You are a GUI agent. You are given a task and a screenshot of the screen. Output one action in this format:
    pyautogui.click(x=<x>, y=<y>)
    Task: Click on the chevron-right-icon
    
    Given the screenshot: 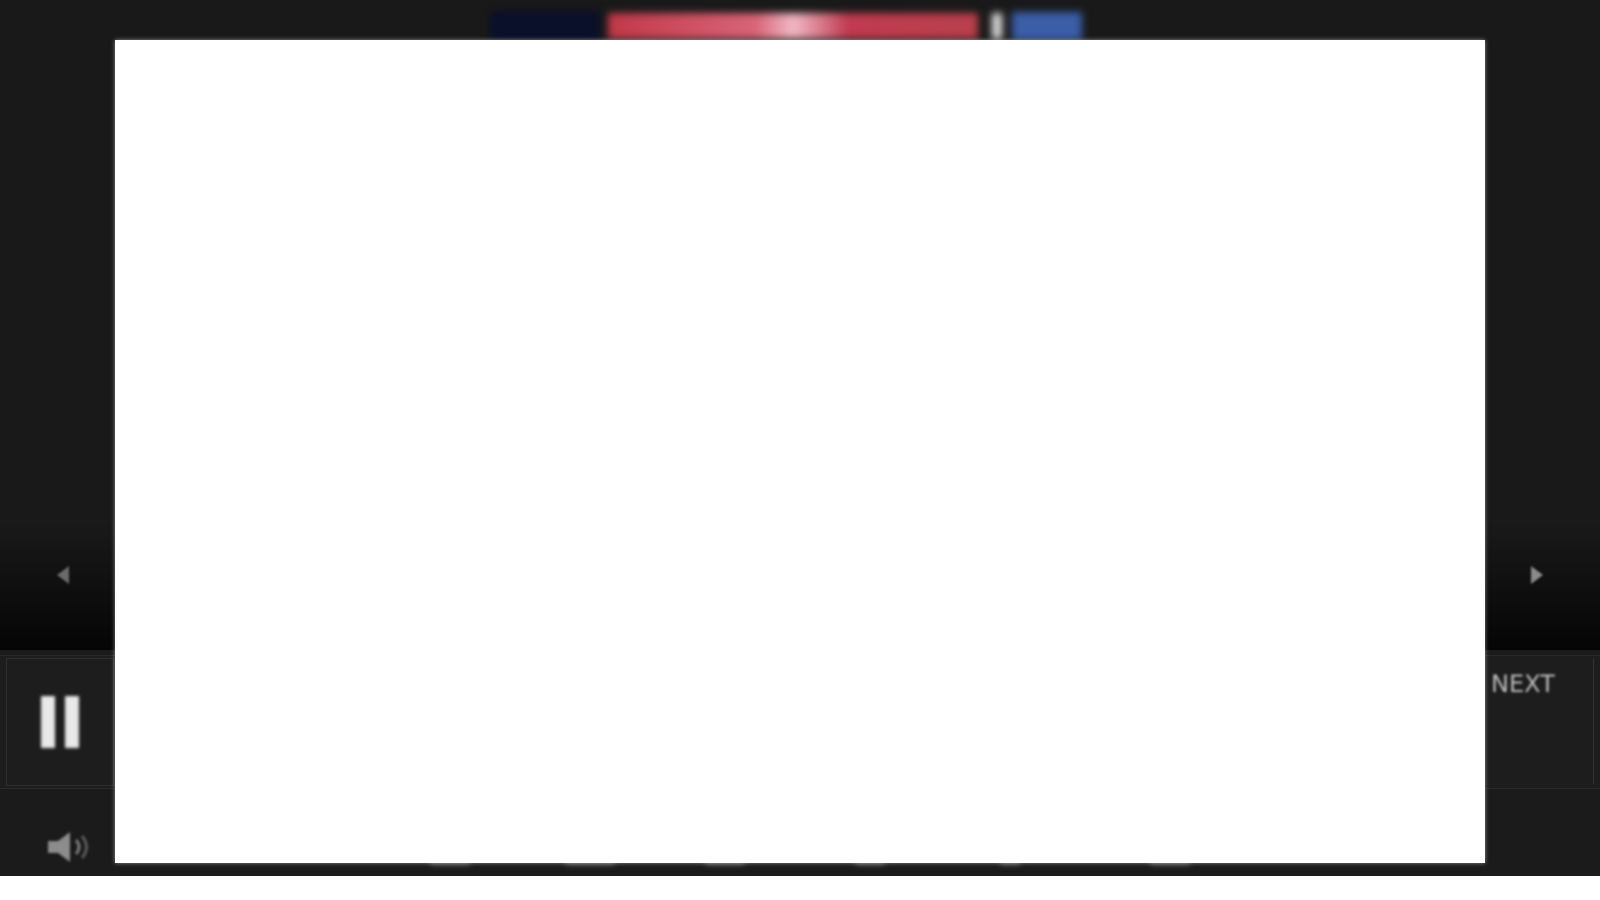 What is the action you would take?
    pyautogui.click(x=1537, y=575)
    